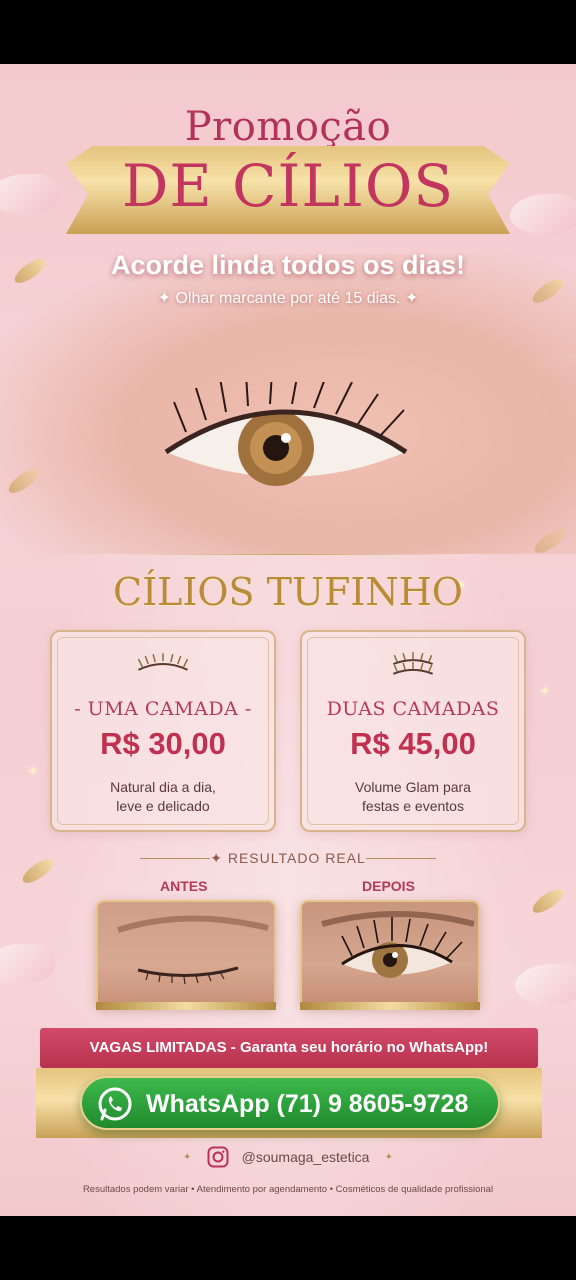 The width and height of the screenshot is (576, 1280). I want to click on instagram-row: ✦ @soumaga_estetica ✦, so click(288, 1159).